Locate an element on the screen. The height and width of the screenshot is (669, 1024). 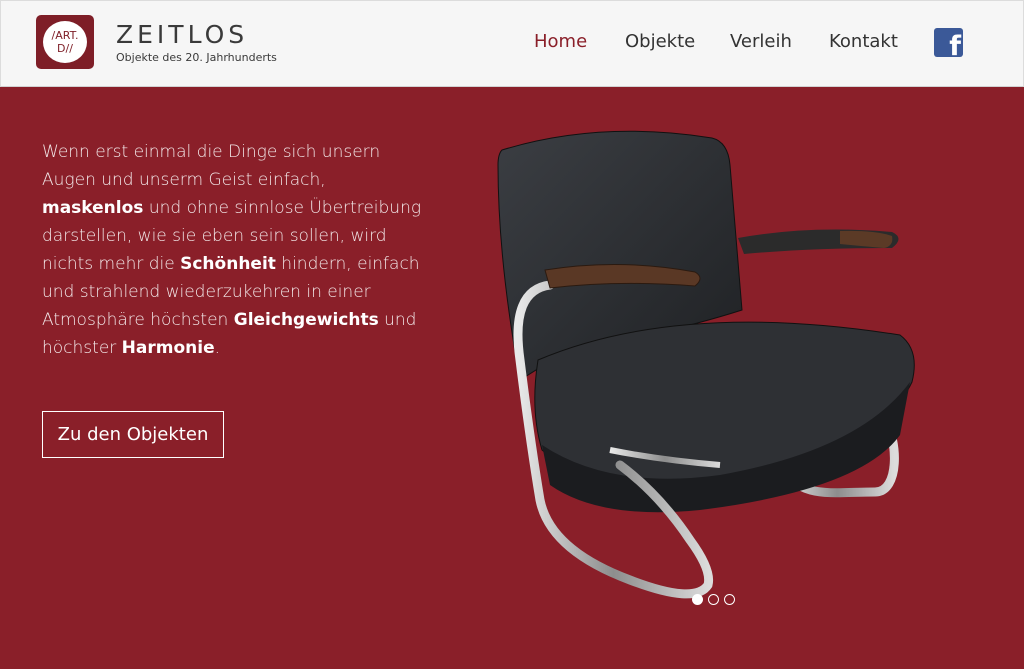
zu-den-objekten-button: Zu den Objekten is located at coordinates (133, 434).